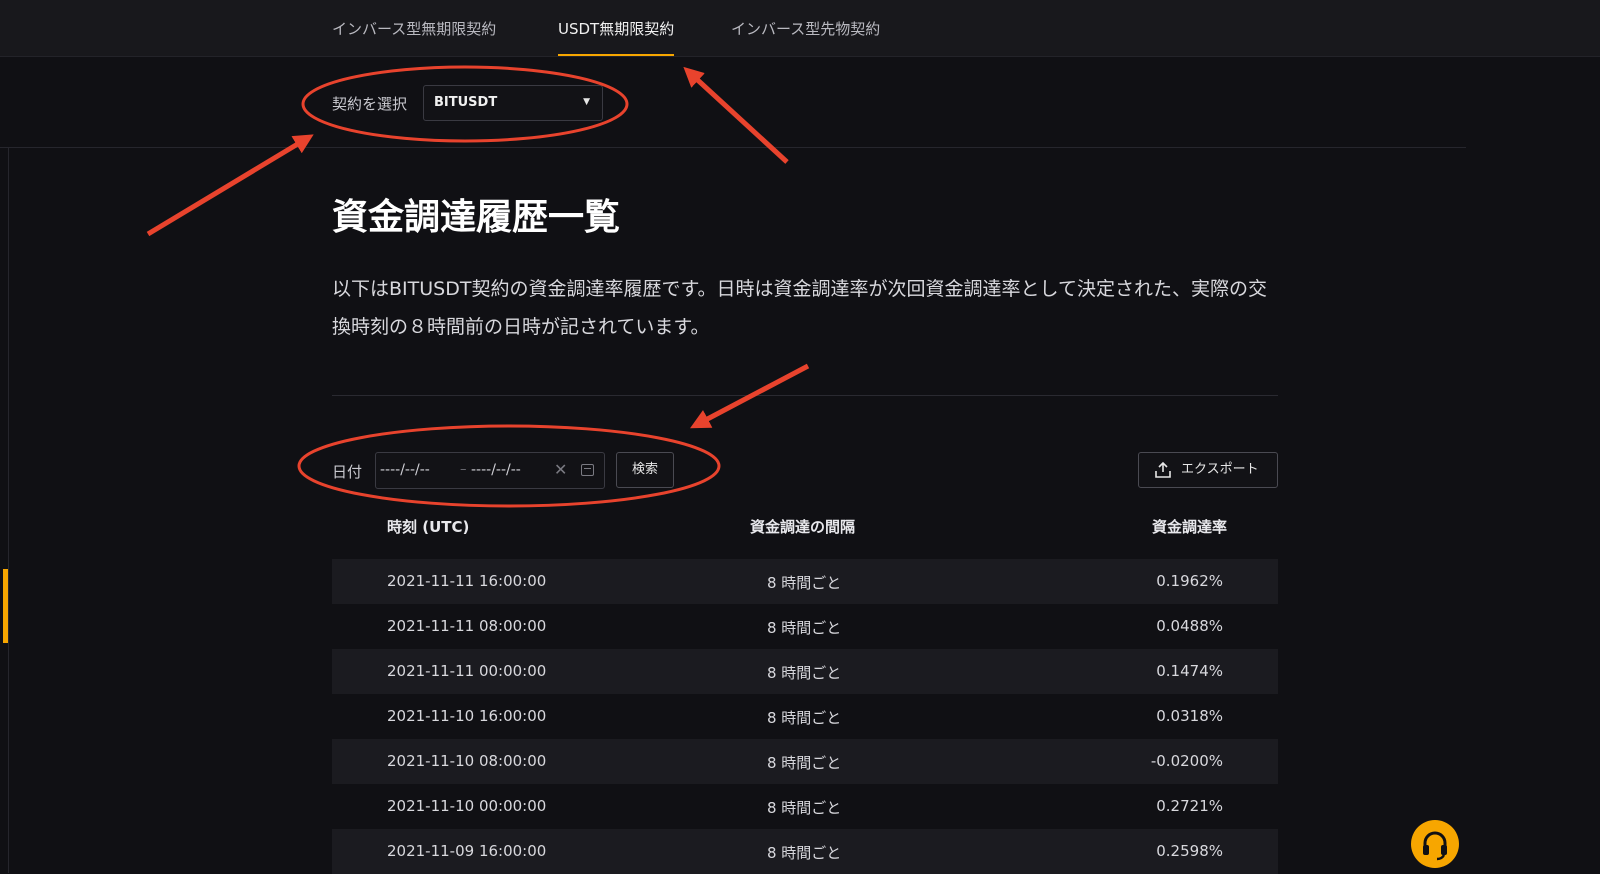 This screenshot has width=1600, height=874. Describe the element at coordinates (467, 626) in the screenshot. I see `time-cell: 2021-11-11 08:00:00` at that location.